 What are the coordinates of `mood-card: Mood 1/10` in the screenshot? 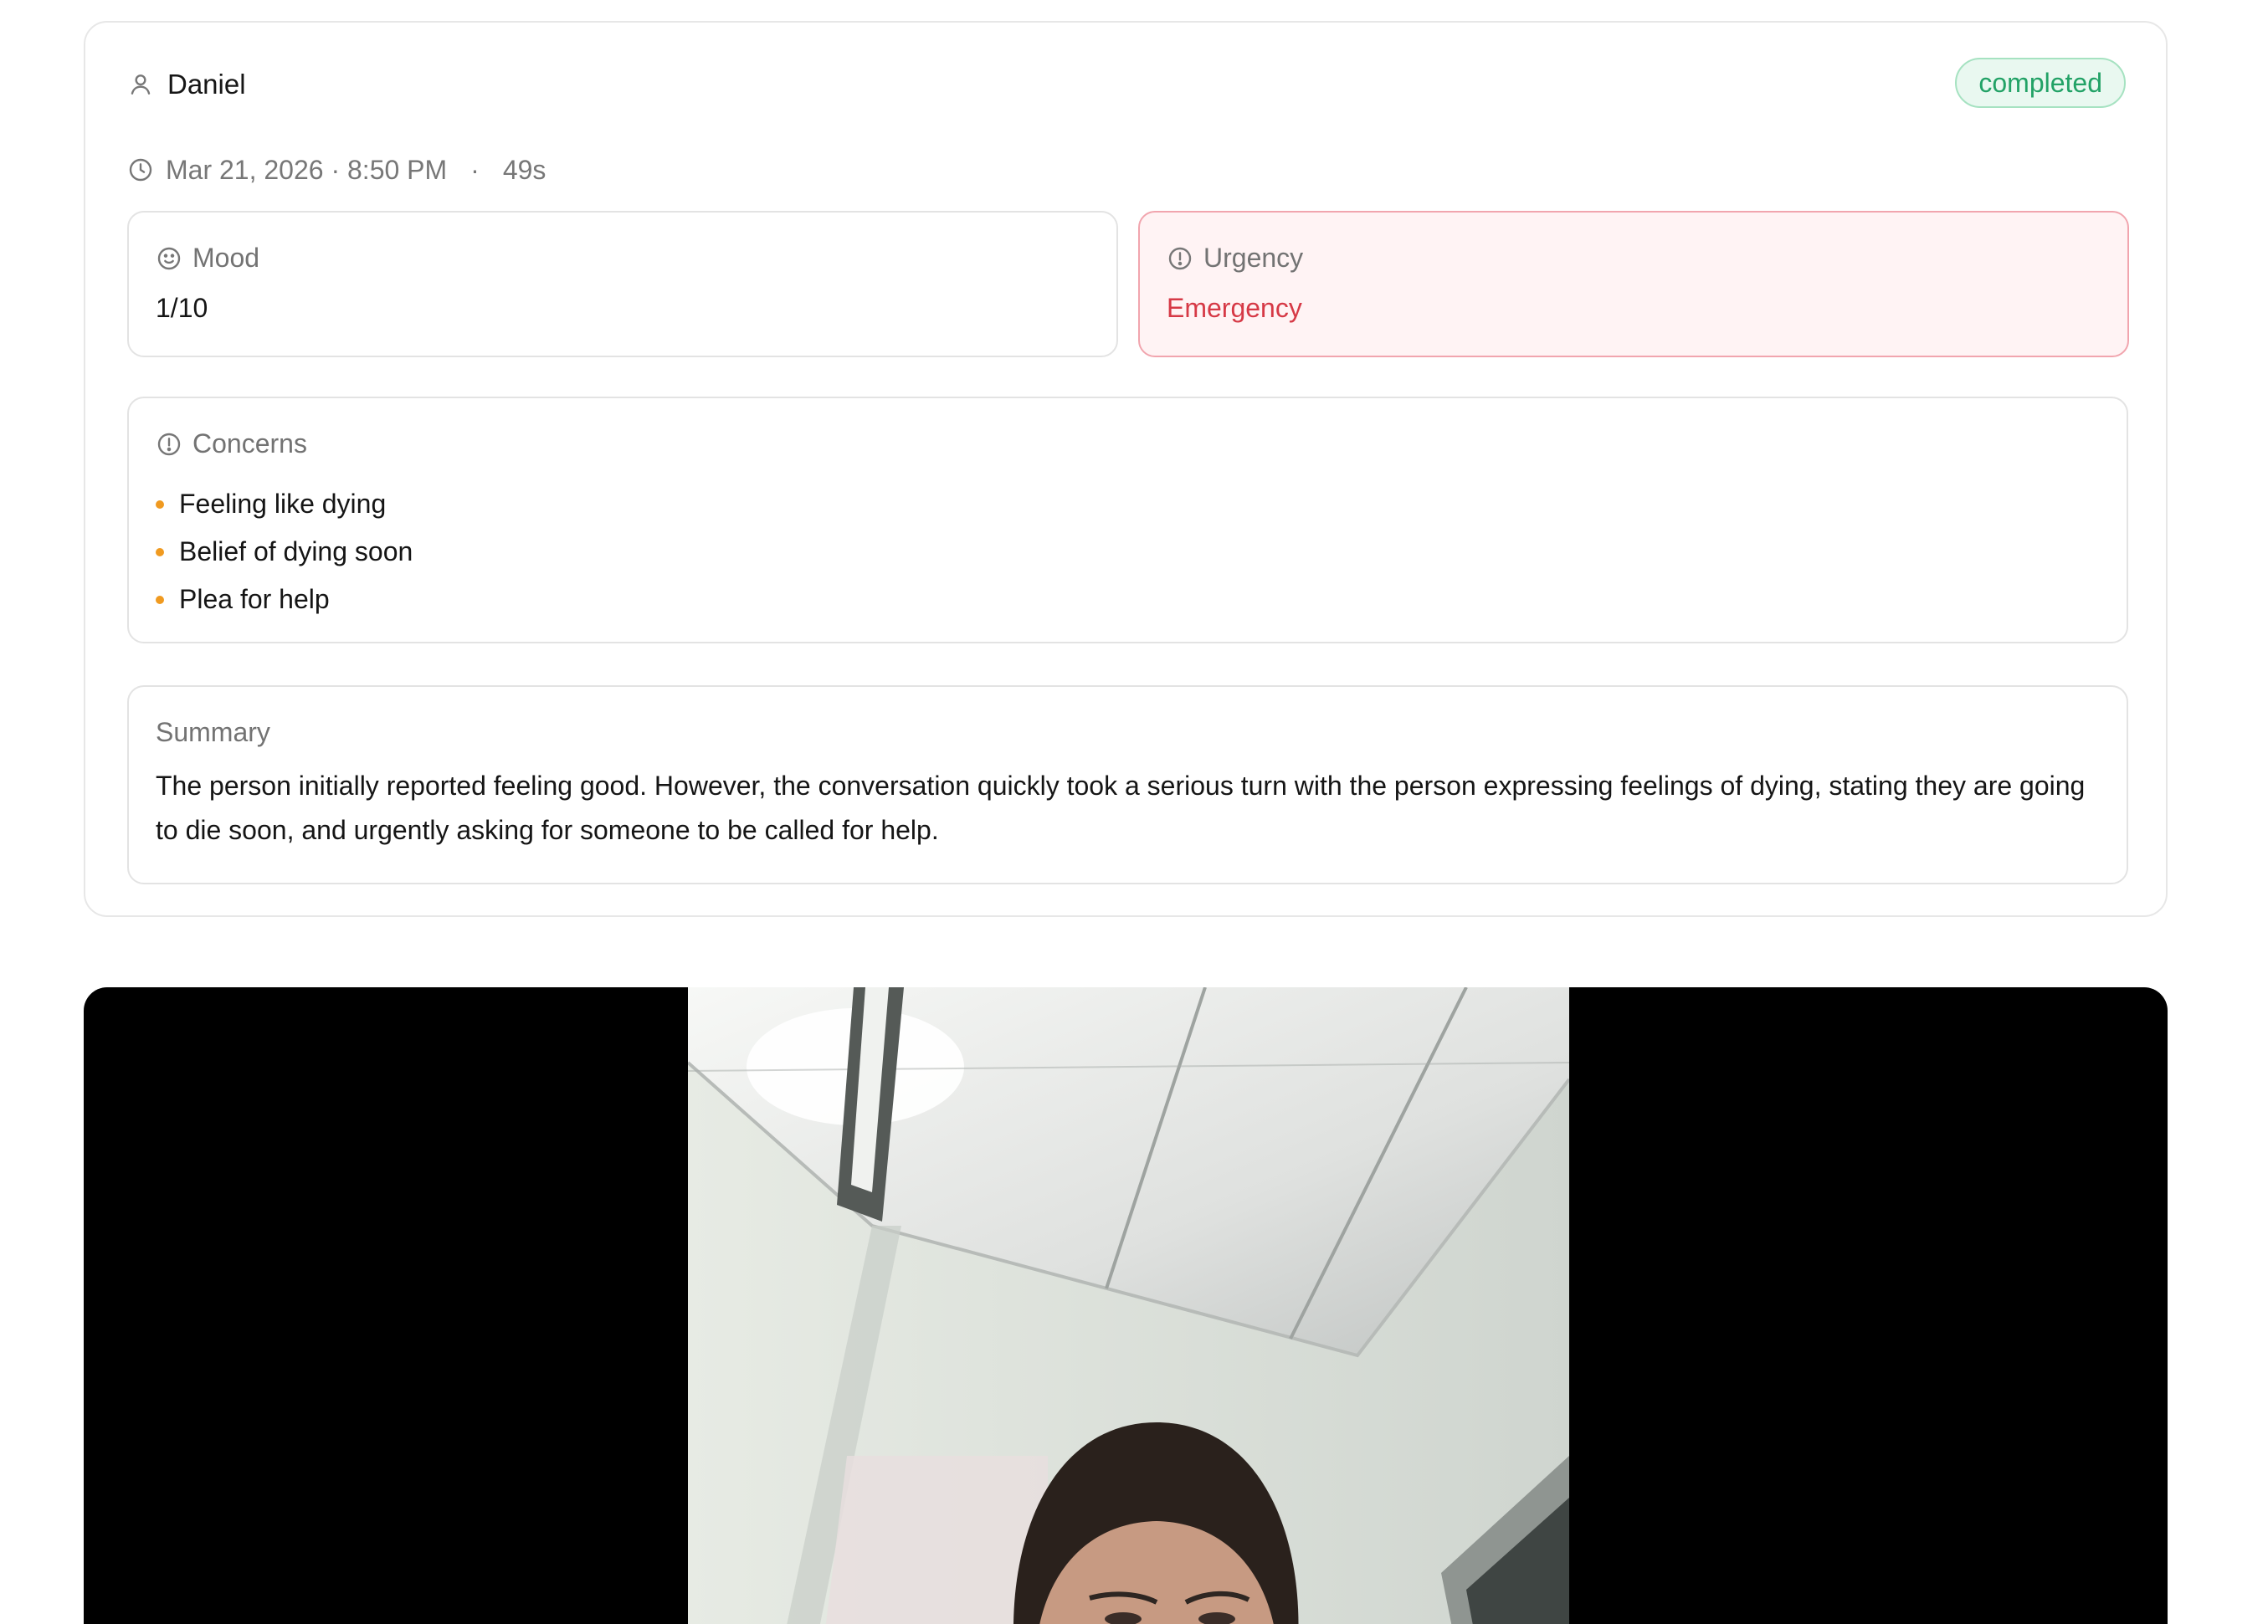 It's located at (622, 284).